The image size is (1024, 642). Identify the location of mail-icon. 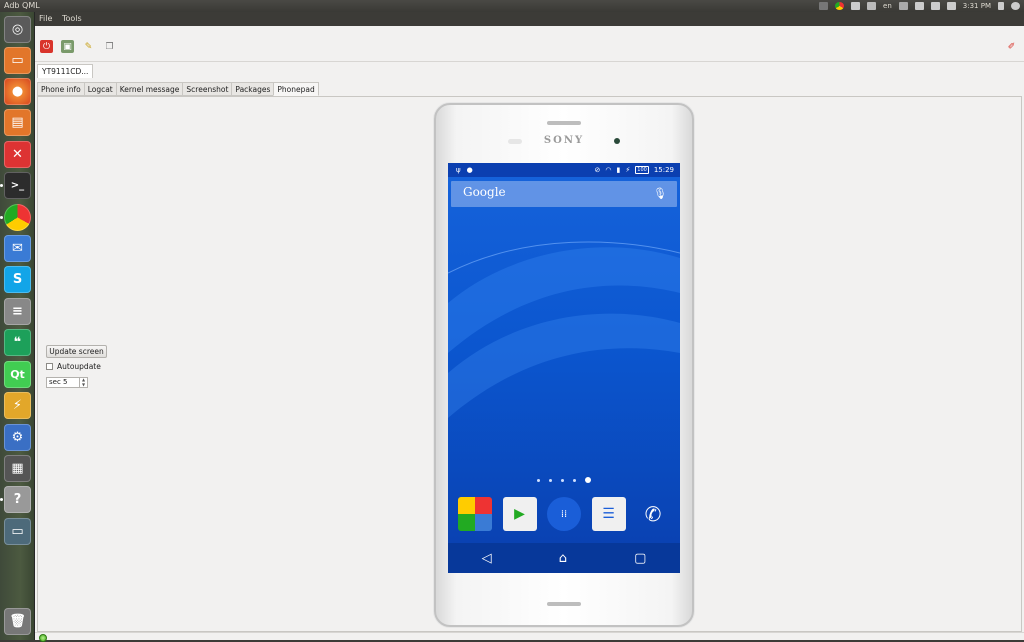
(919, 6).